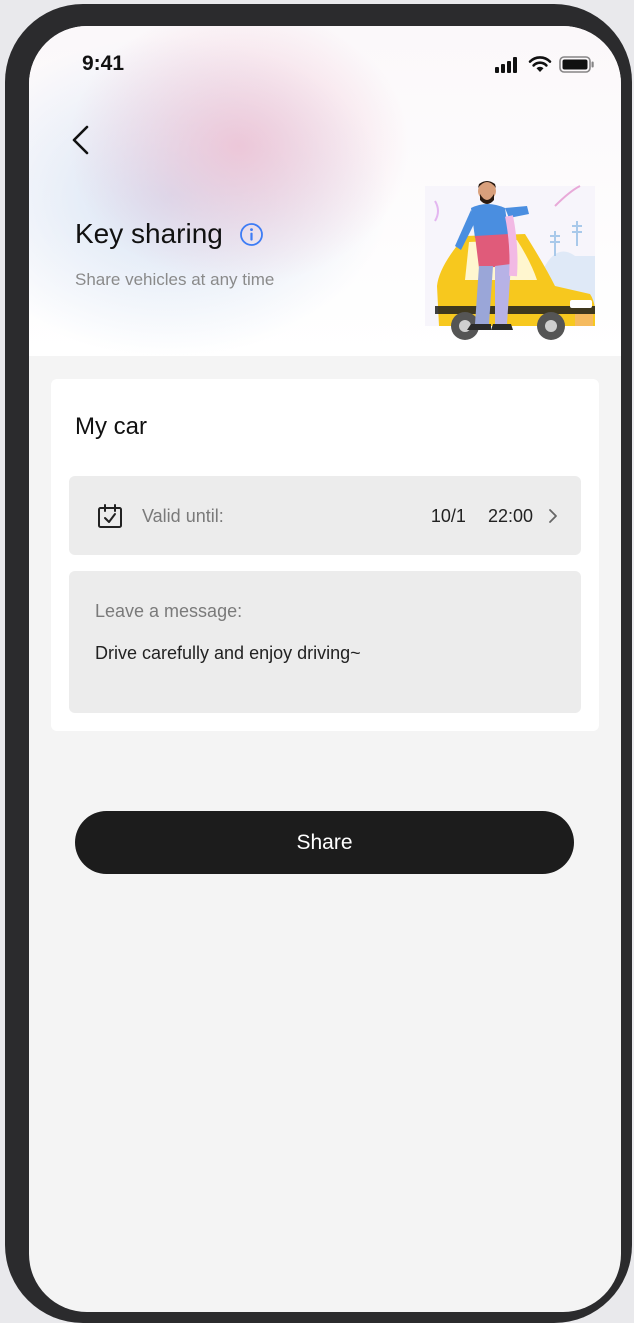 This screenshot has width=634, height=1323. Describe the element at coordinates (175, 279) in the screenshot. I see `page-subtitle: Share vehicles at any time` at that location.